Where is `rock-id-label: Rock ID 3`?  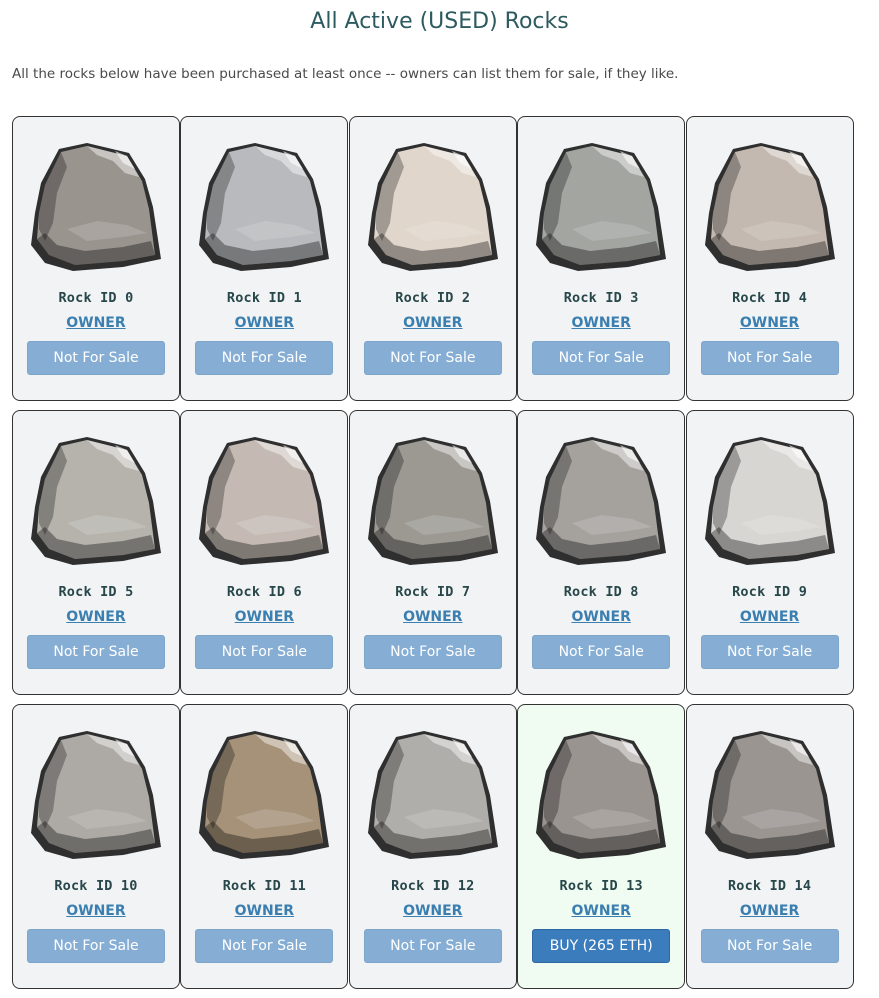 rock-id-label: Rock ID 3 is located at coordinates (601, 298).